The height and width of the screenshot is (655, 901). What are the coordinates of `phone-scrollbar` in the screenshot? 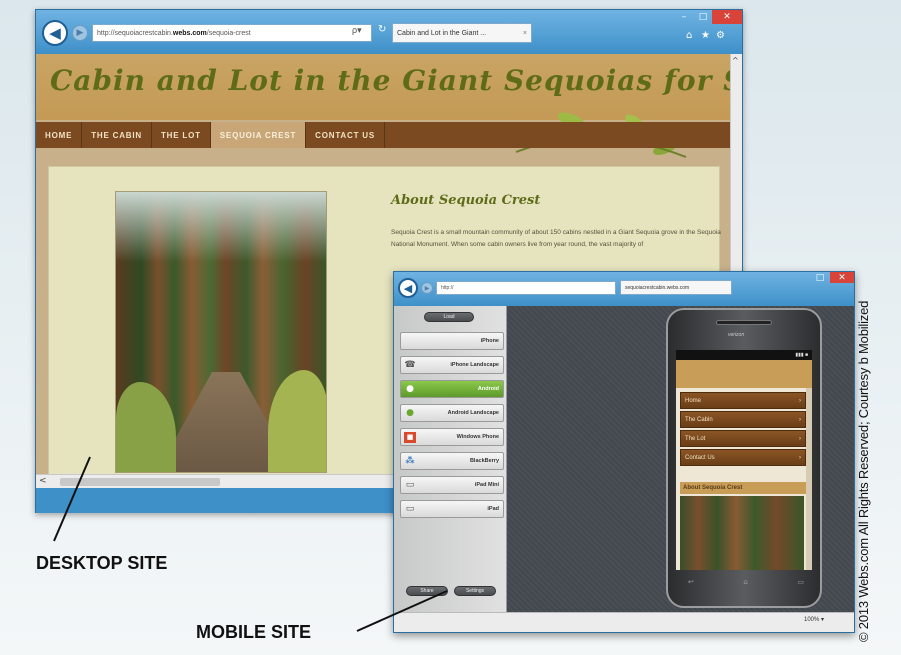 It's located at (809, 479).